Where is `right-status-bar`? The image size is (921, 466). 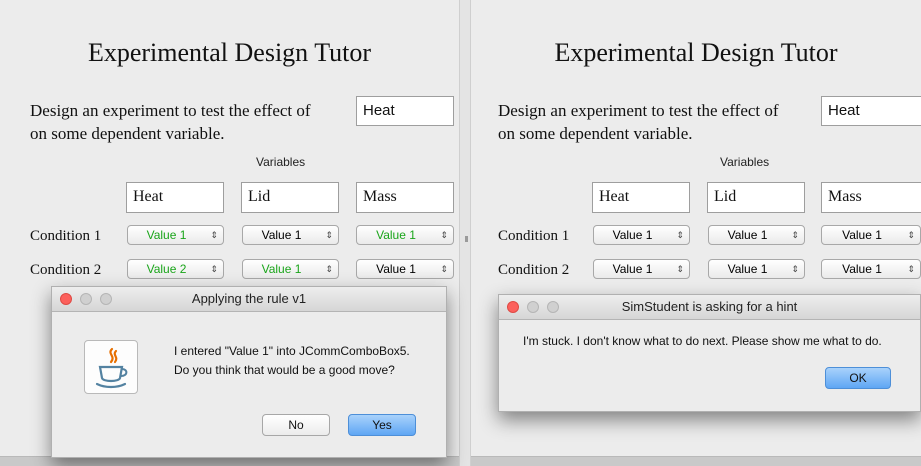 right-status-bar is located at coordinates (696, 461).